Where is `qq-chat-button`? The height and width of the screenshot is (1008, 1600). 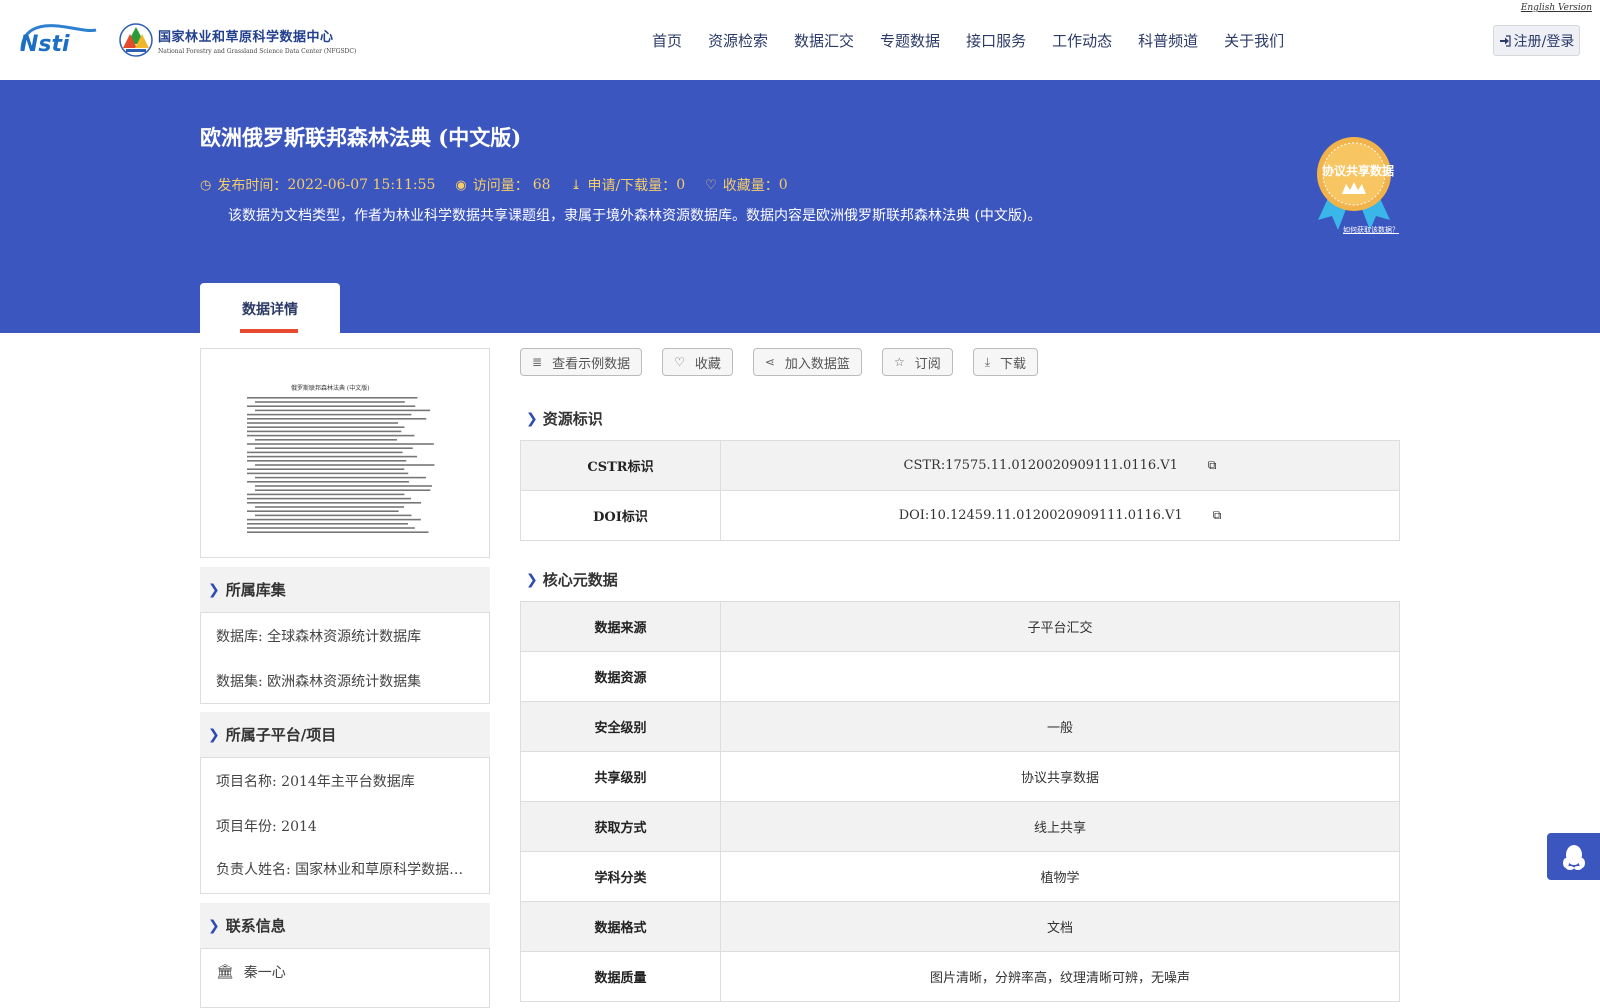
qq-chat-button is located at coordinates (1573, 856).